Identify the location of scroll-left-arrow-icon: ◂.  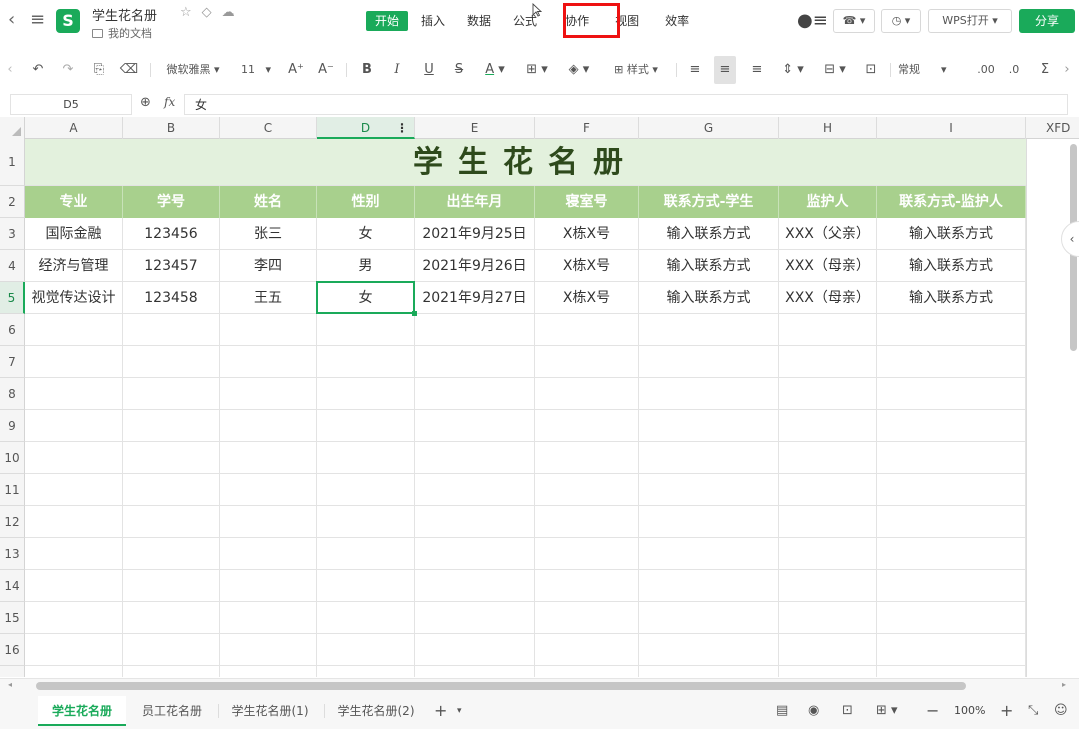
(10, 684).